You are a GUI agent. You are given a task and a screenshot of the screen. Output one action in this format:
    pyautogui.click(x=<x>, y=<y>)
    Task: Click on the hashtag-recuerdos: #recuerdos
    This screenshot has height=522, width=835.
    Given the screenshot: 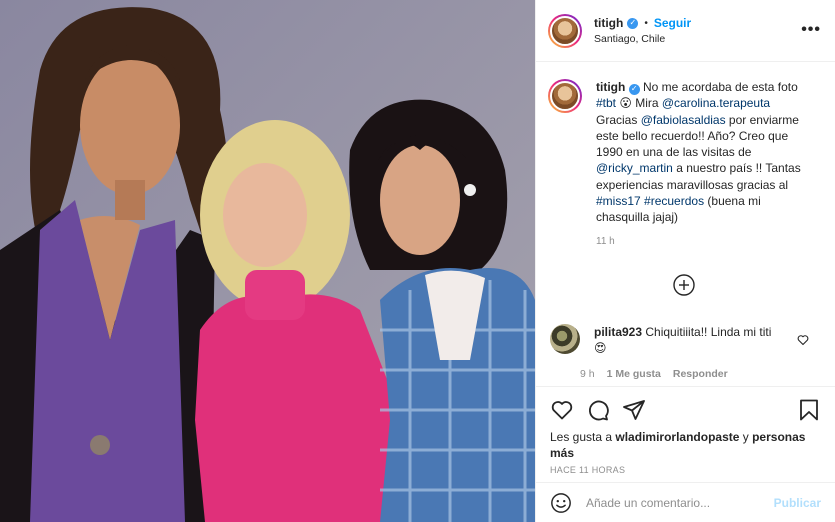 What is the action you would take?
    pyautogui.click(x=674, y=201)
    